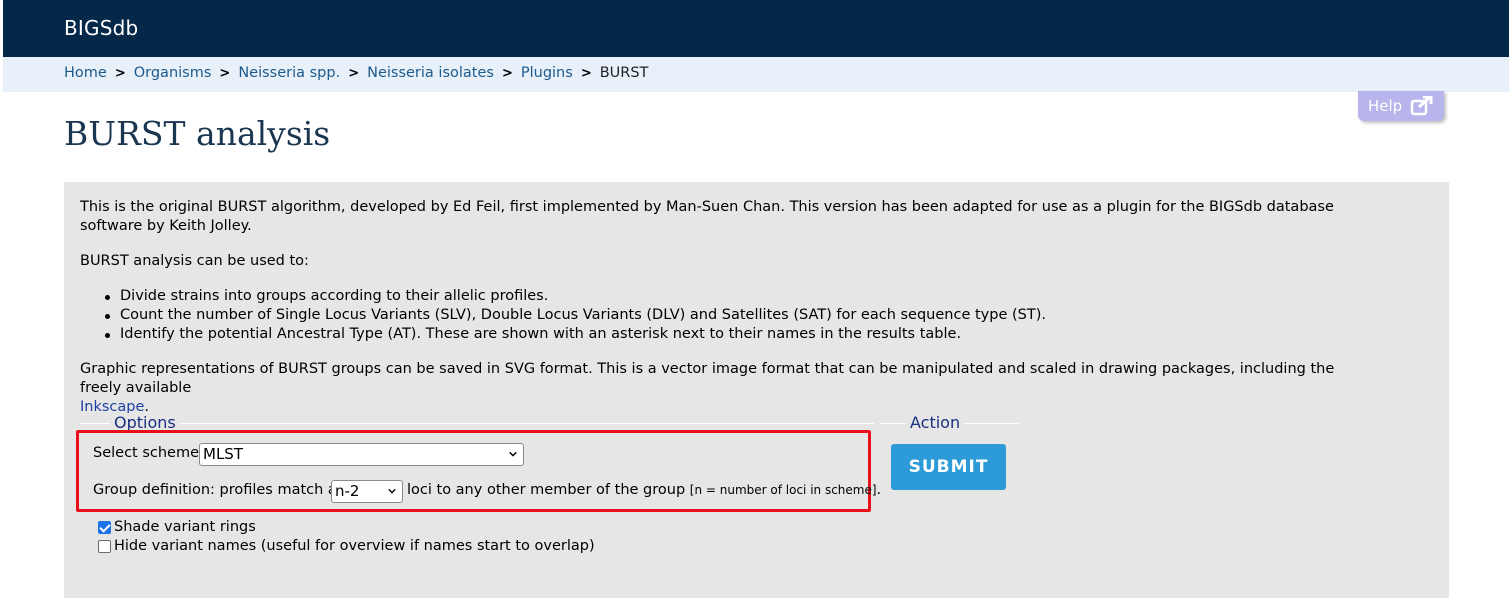  I want to click on hide-variant-names-checkbox, so click(104, 546).